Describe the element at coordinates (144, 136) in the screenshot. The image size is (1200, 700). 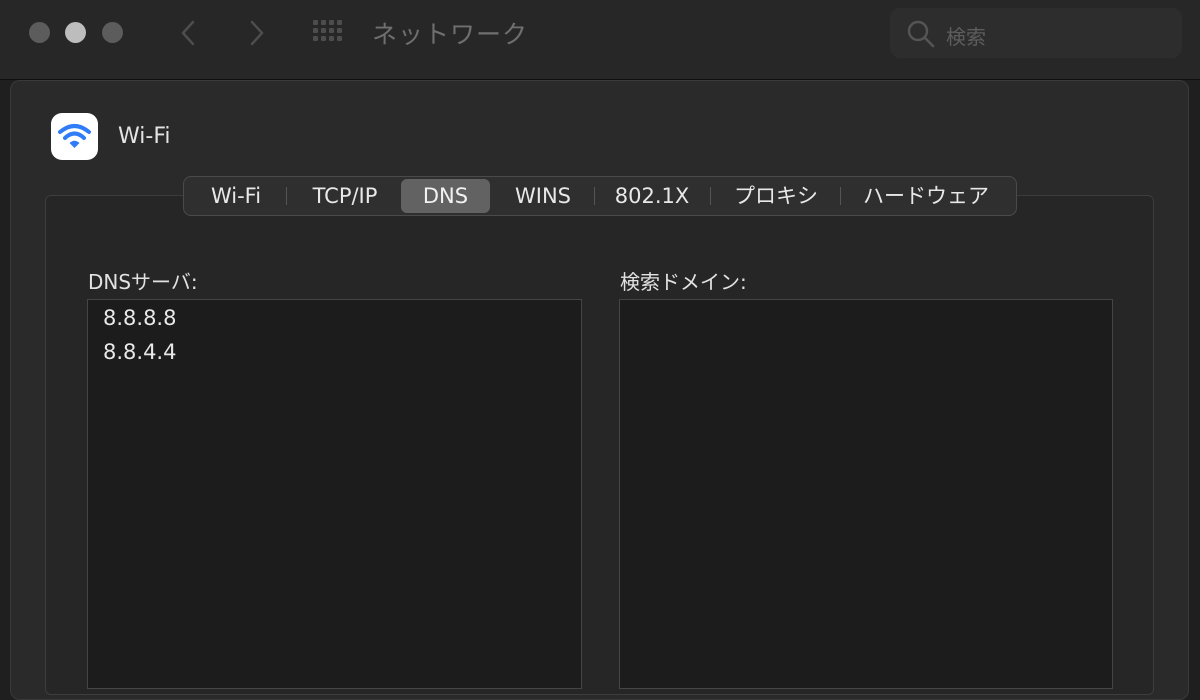
I see `interface-name: Wi-Fi` at that location.